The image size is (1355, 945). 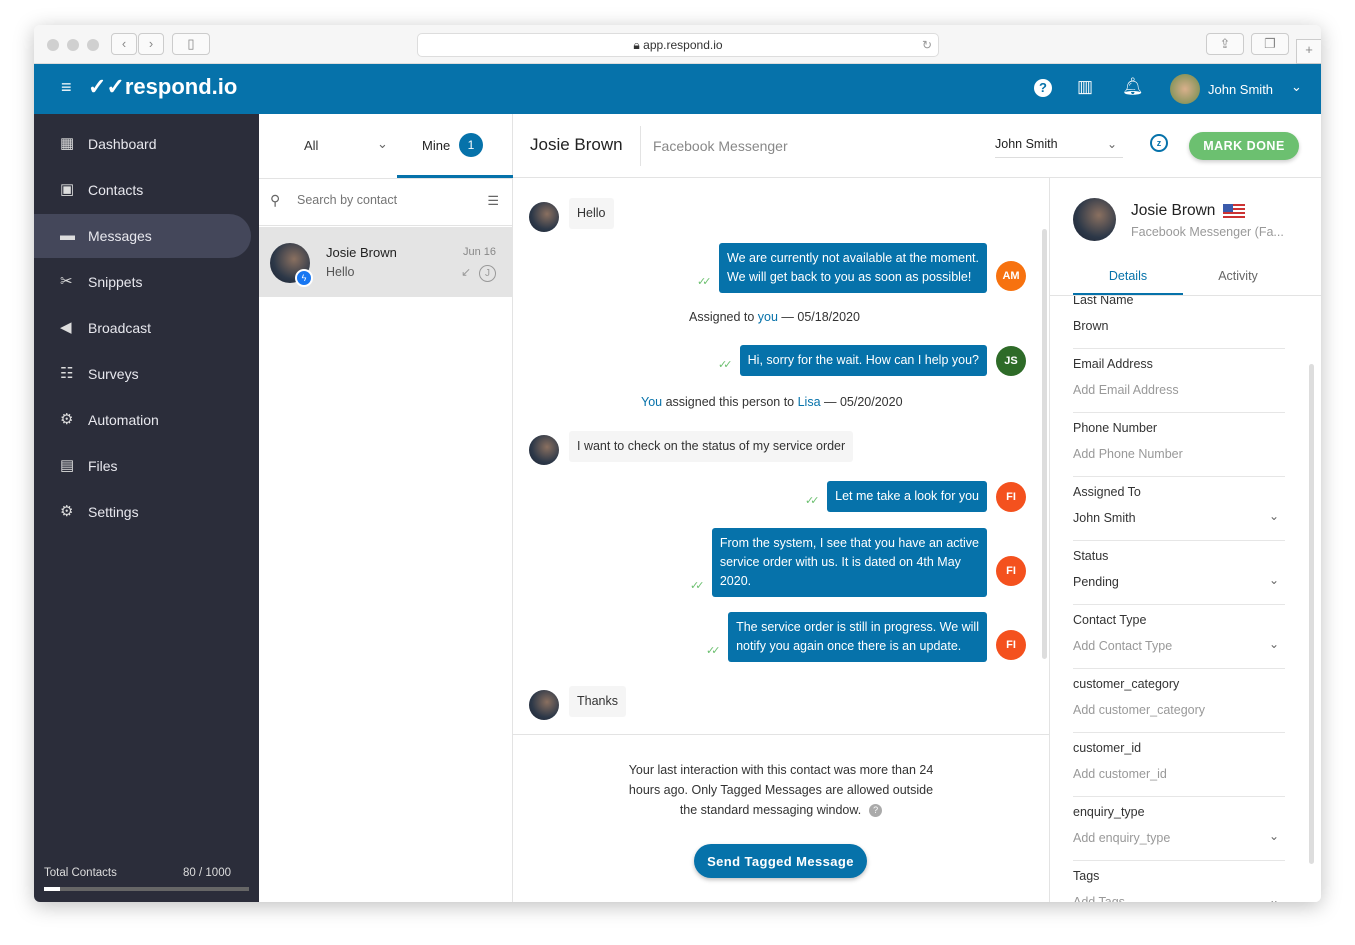 I want to click on close-window-button, so click(x=53, y=45).